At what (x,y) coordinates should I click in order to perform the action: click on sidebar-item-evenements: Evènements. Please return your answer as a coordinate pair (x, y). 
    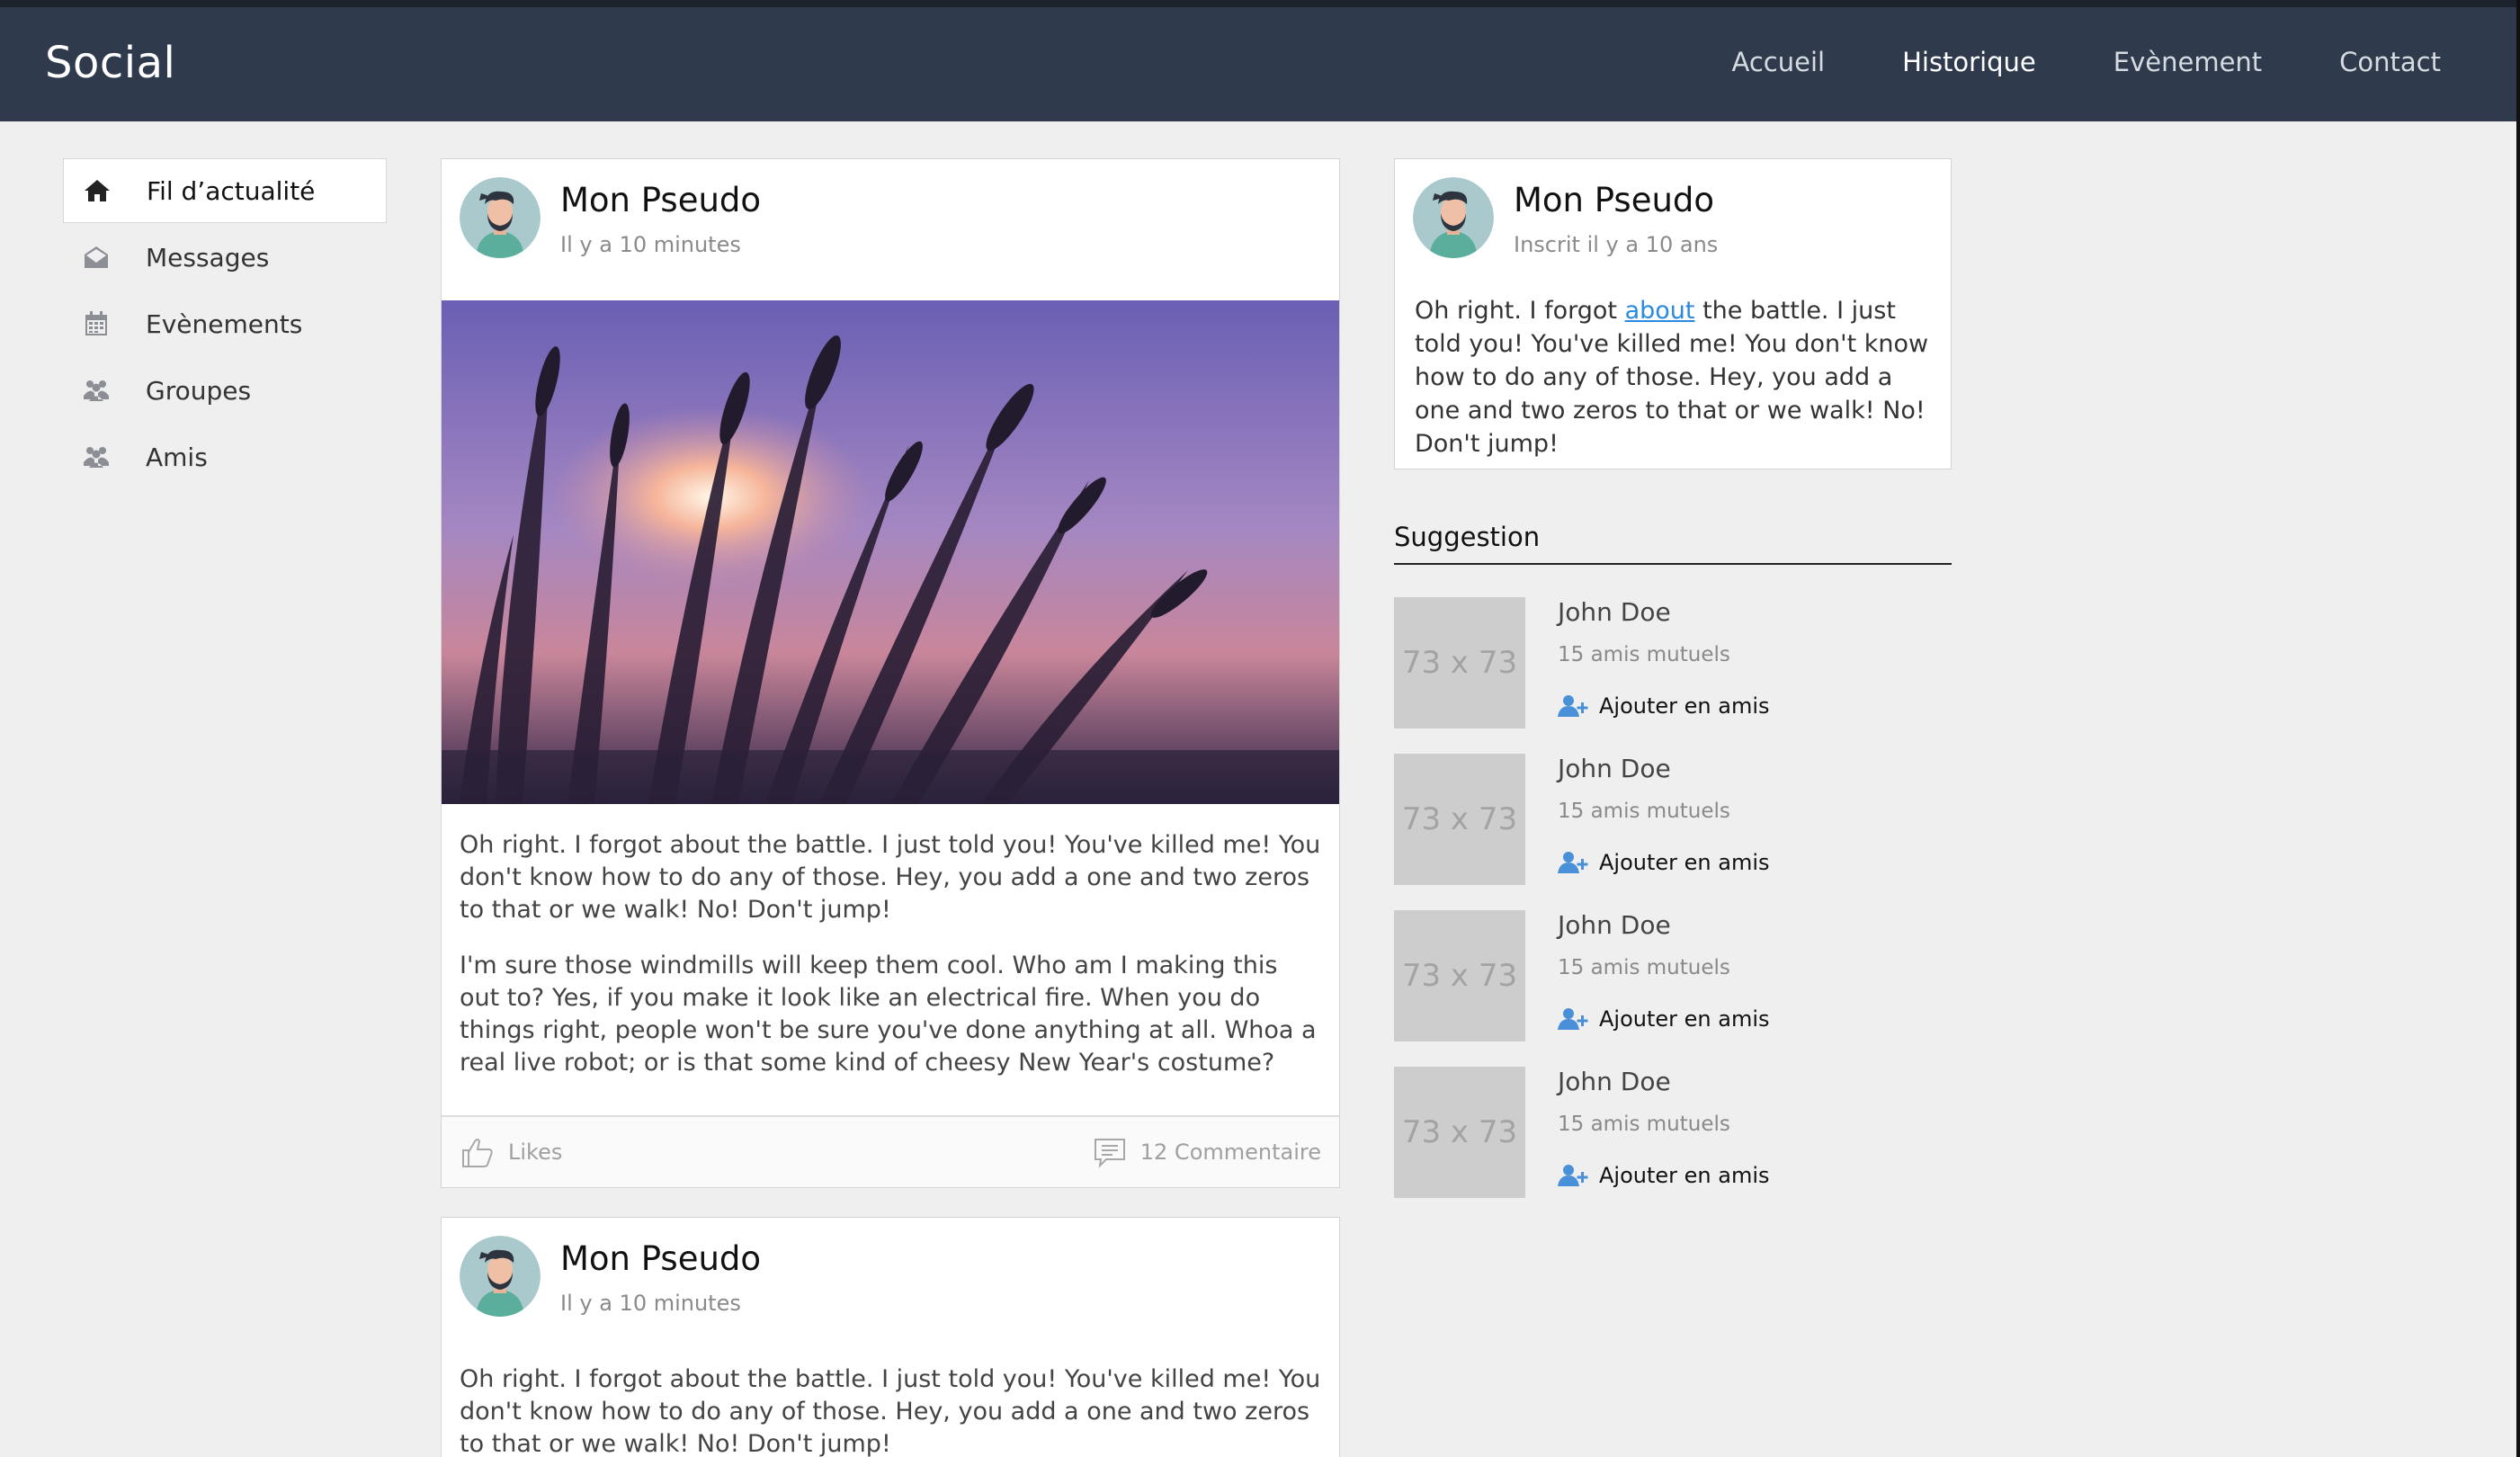
    Looking at the image, I should click on (225, 323).